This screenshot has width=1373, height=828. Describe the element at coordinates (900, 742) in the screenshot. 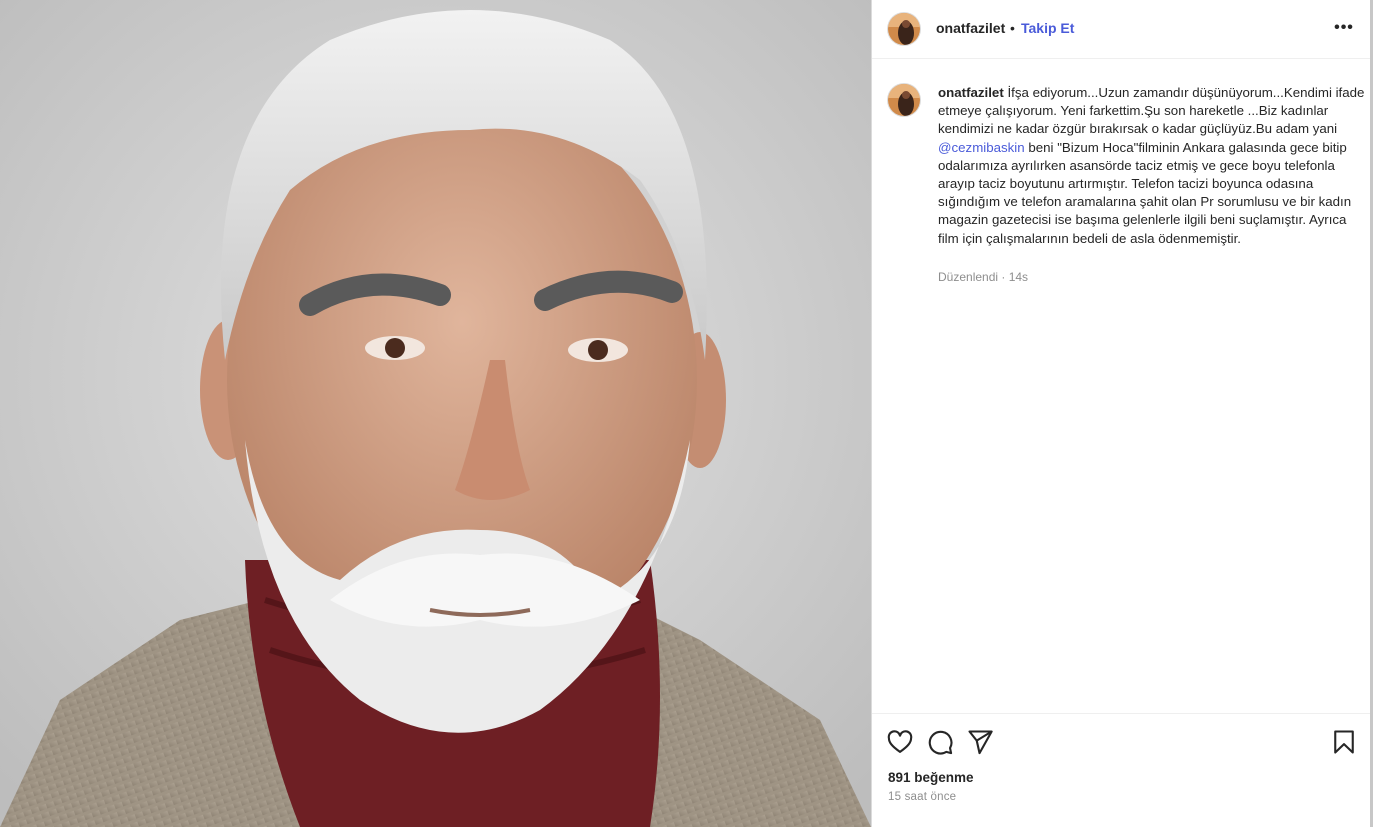

I see `heart-icon` at that location.